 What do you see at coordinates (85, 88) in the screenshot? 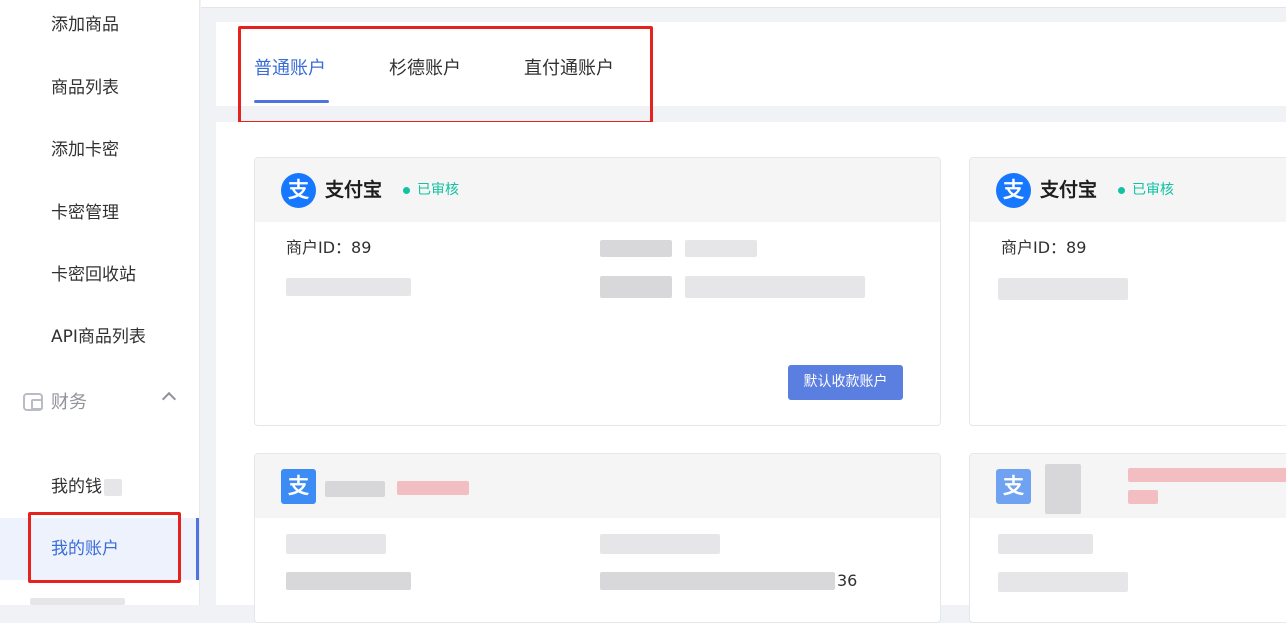
I see `sidebar-item-label: 商品列表` at bounding box center [85, 88].